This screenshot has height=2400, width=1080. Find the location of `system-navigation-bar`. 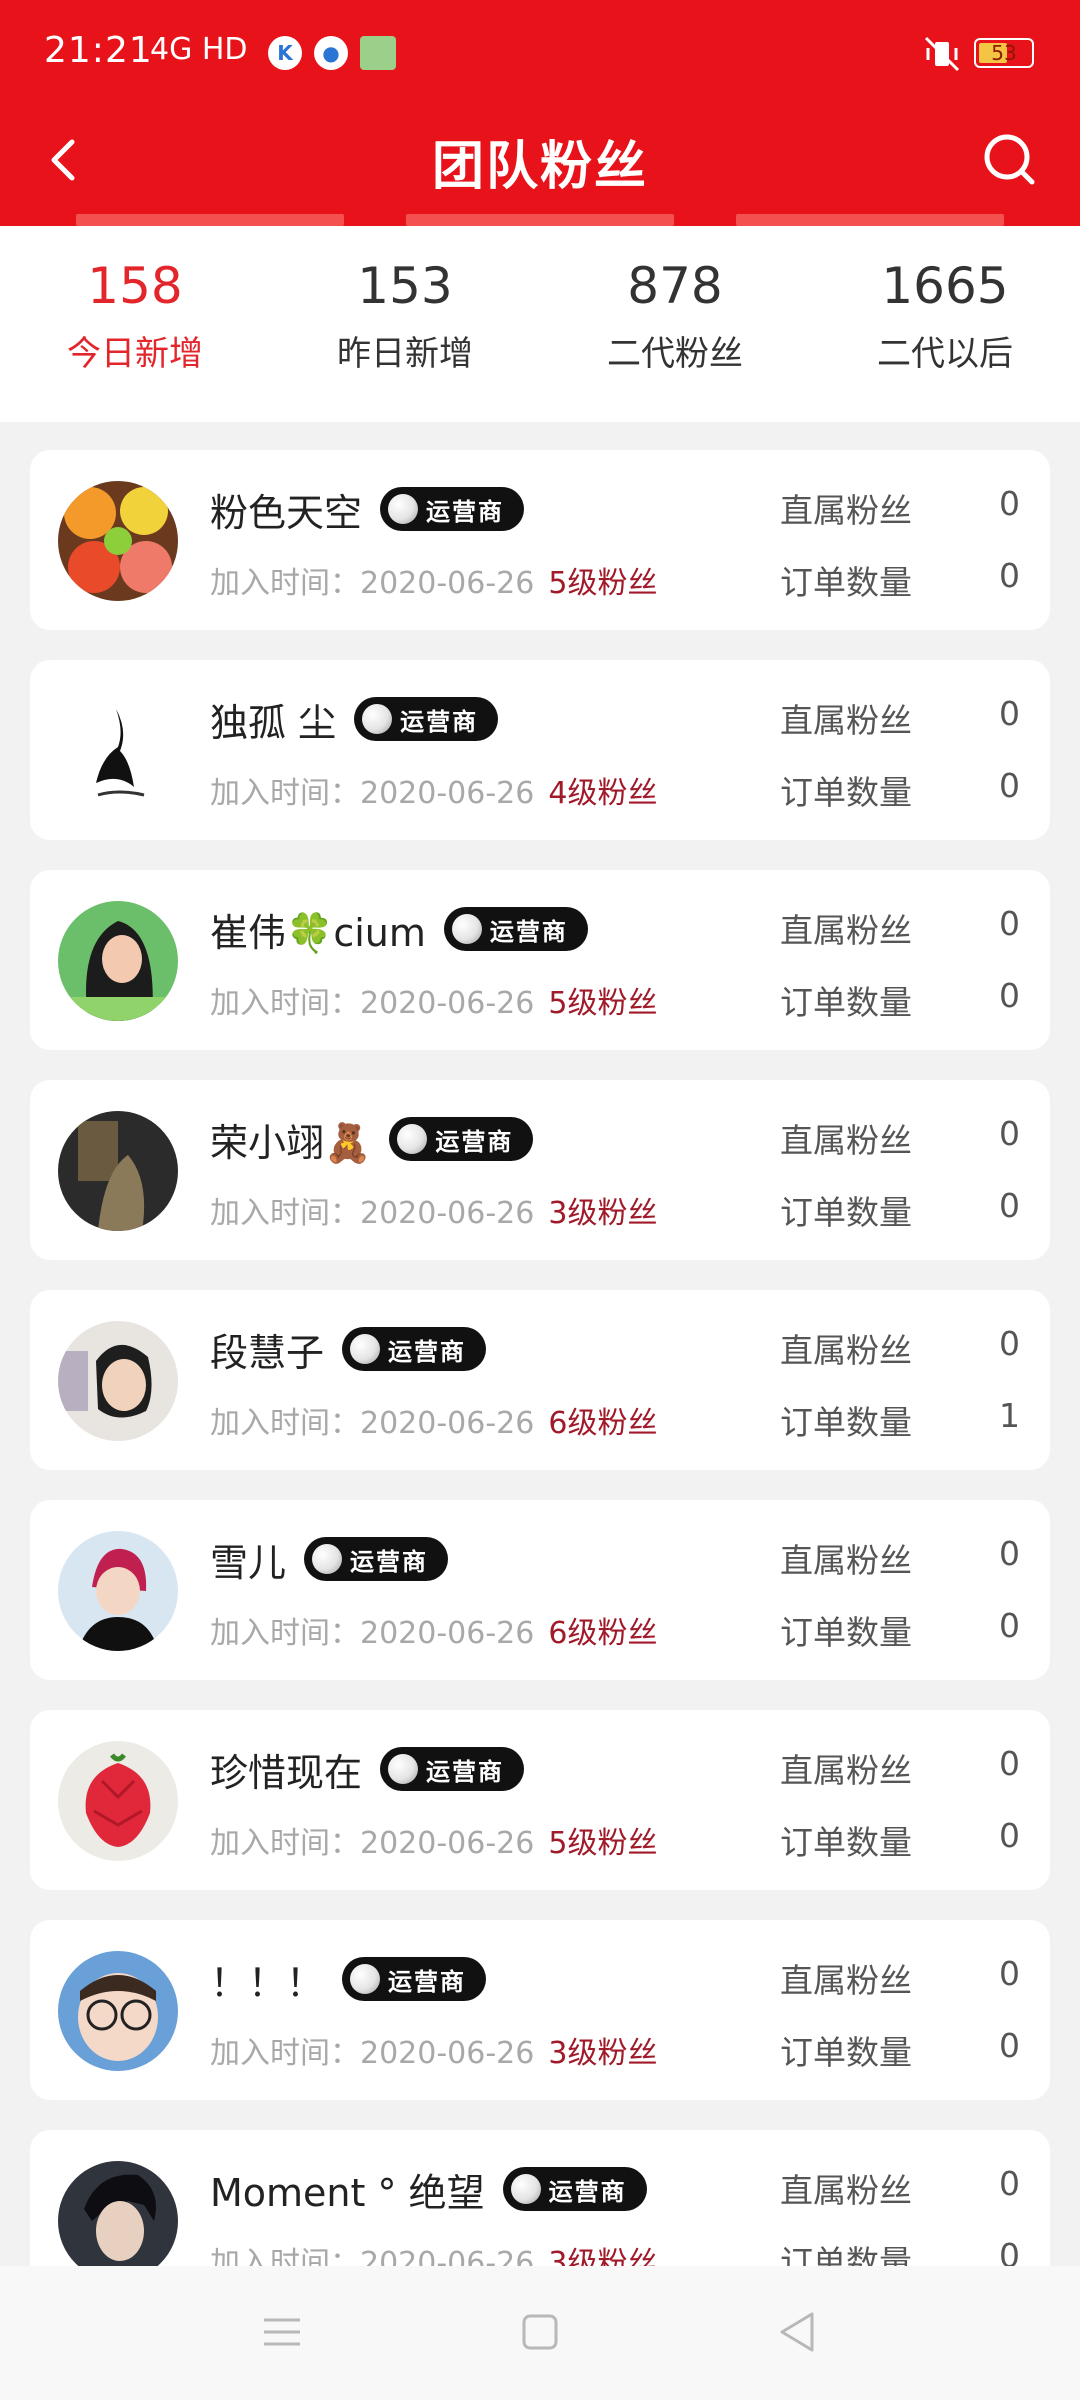

system-navigation-bar is located at coordinates (540, 2333).